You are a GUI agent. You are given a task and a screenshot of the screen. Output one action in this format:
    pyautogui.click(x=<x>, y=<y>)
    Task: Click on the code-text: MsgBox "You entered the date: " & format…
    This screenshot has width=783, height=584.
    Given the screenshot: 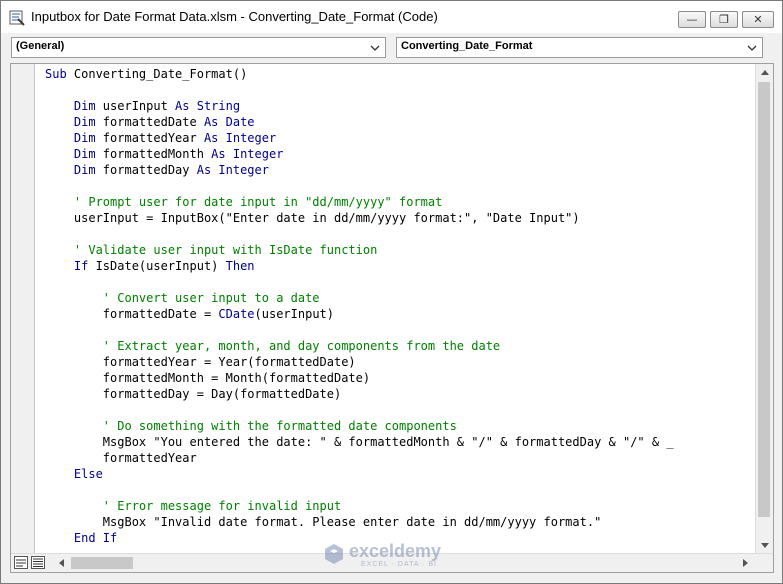 What is the action you would take?
    pyautogui.click(x=359, y=442)
    